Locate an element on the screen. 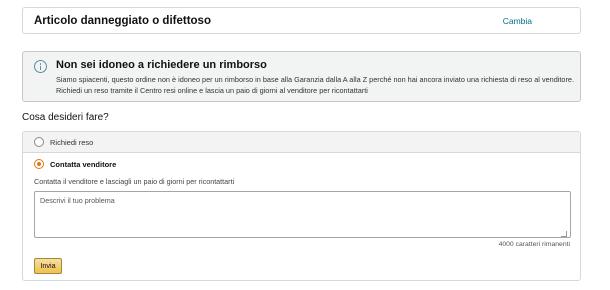 The width and height of the screenshot is (610, 290). submit-button: Invia is located at coordinates (48, 266).